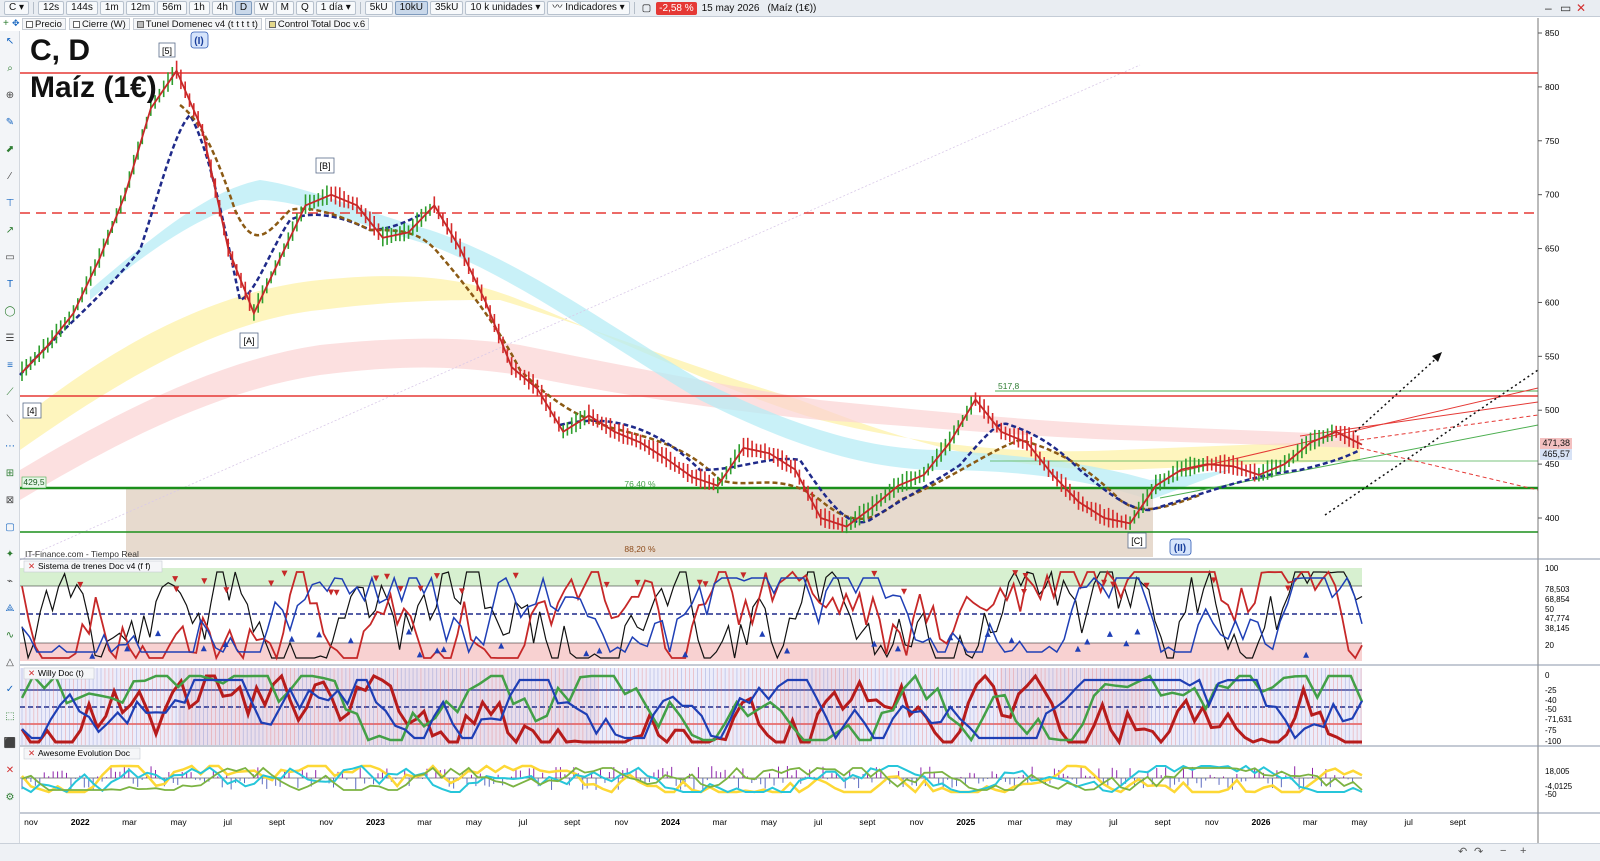 The width and height of the screenshot is (1600, 861). What do you see at coordinates (1449, 427) in the screenshot?
I see `channel-dashed` at bounding box center [1449, 427].